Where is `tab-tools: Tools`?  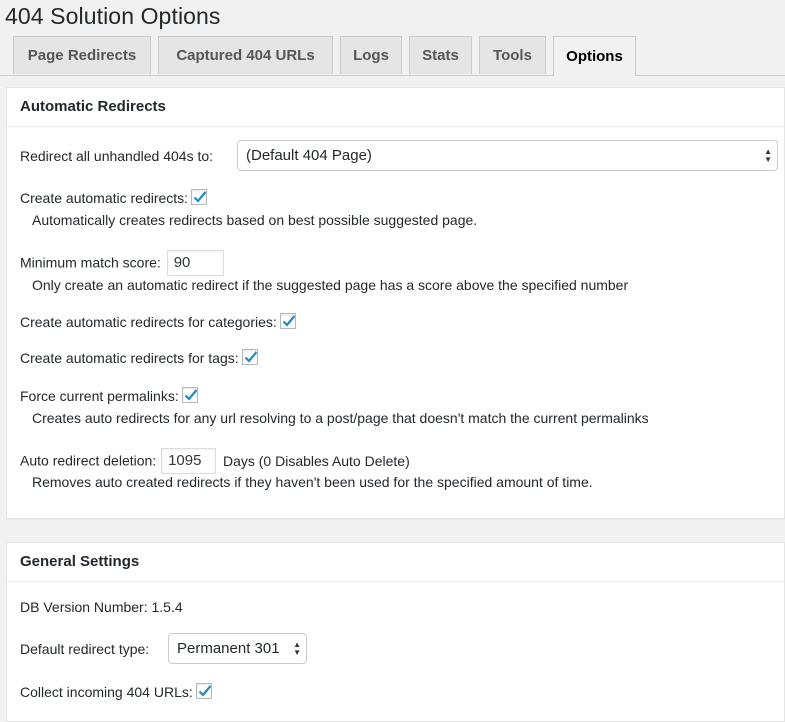
tab-tools: Tools is located at coordinates (512, 55).